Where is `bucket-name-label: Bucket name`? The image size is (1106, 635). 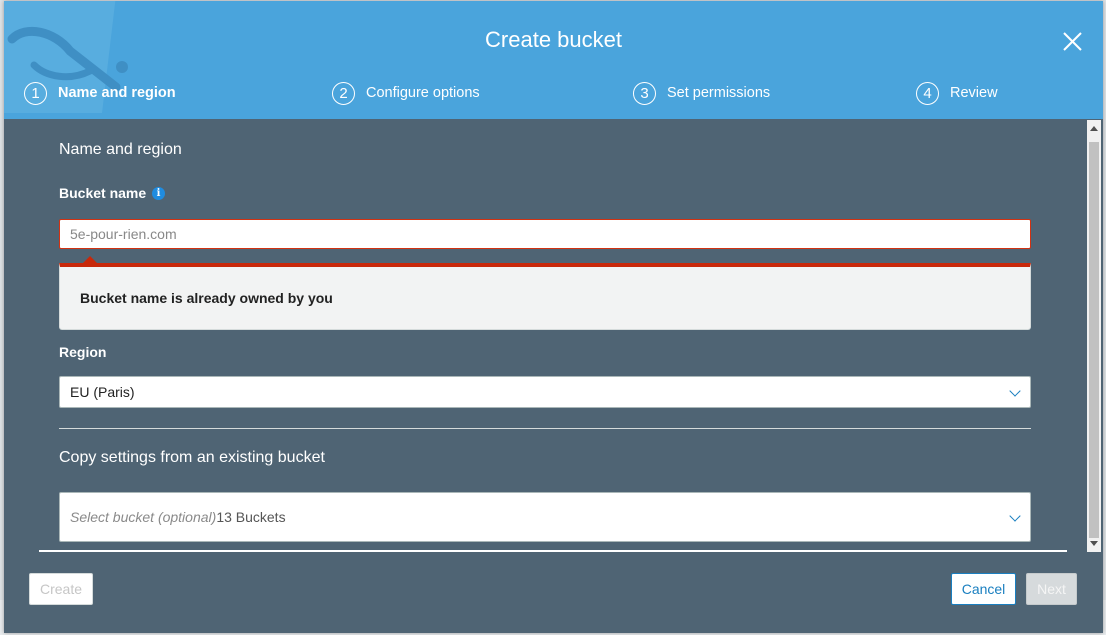 bucket-name-label: Bucket name is located at coordinates (103, 193).